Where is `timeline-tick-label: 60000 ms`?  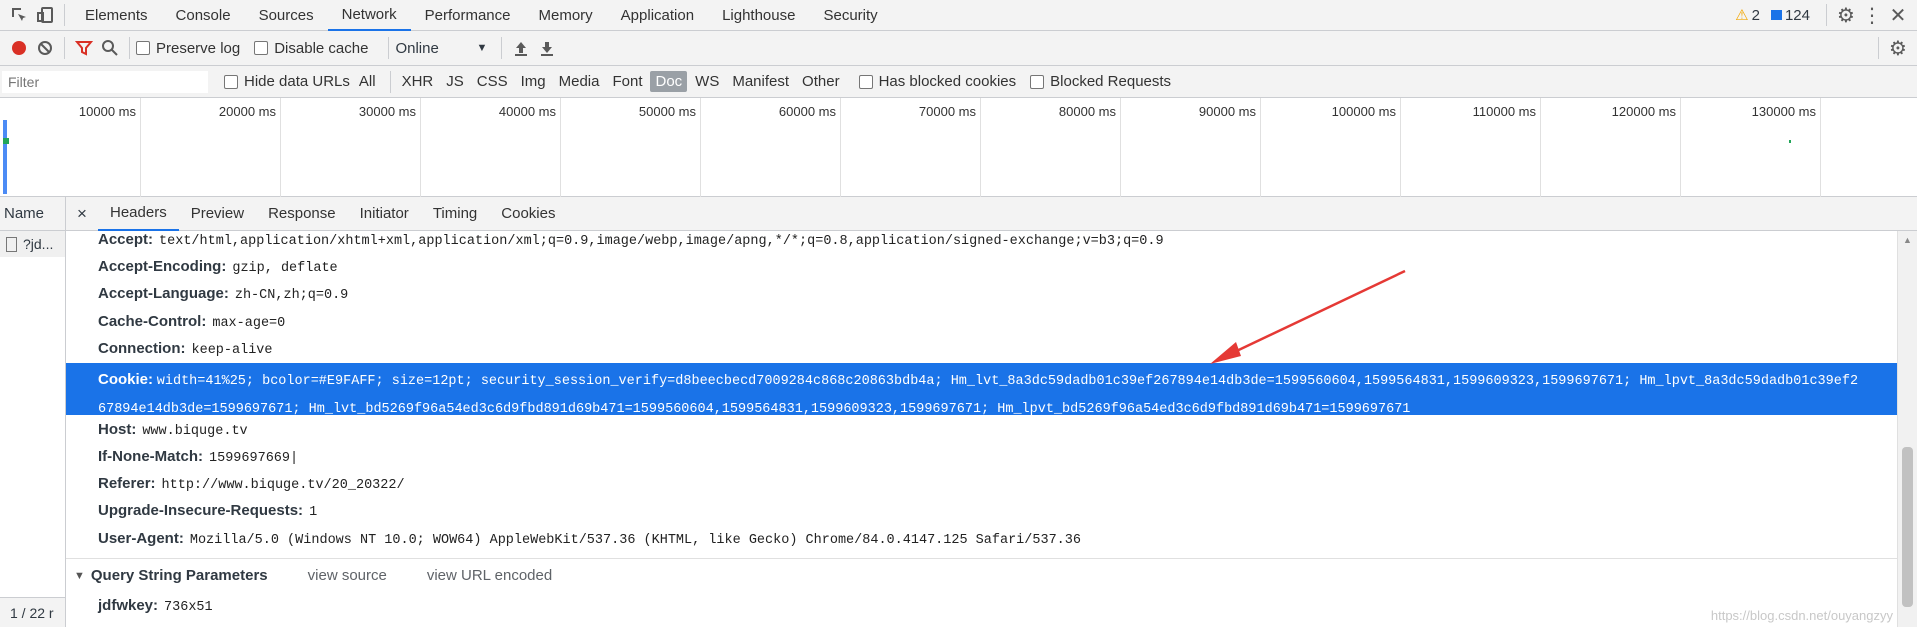 timeline-tick-label: 60000 ms is located at coordinates (807, 111).